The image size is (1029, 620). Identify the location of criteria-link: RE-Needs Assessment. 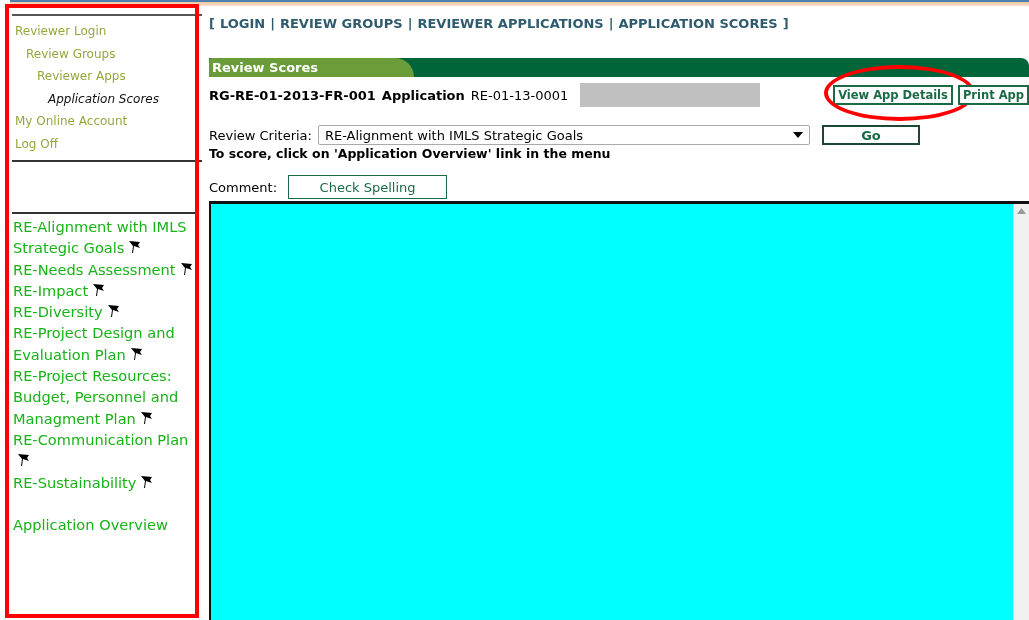
(105, 269).